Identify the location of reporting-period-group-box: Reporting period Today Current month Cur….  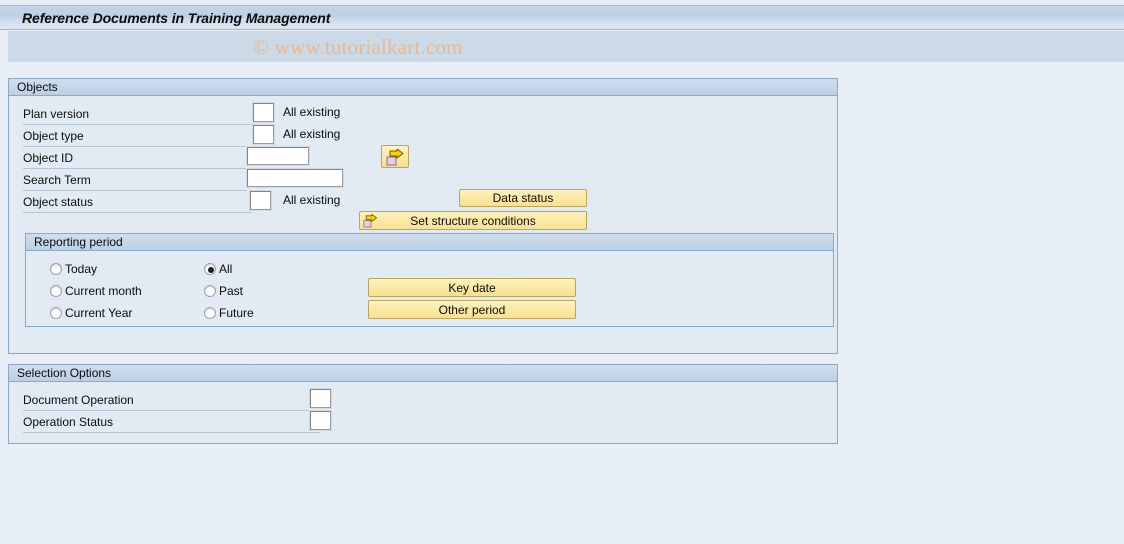
(429, 280).